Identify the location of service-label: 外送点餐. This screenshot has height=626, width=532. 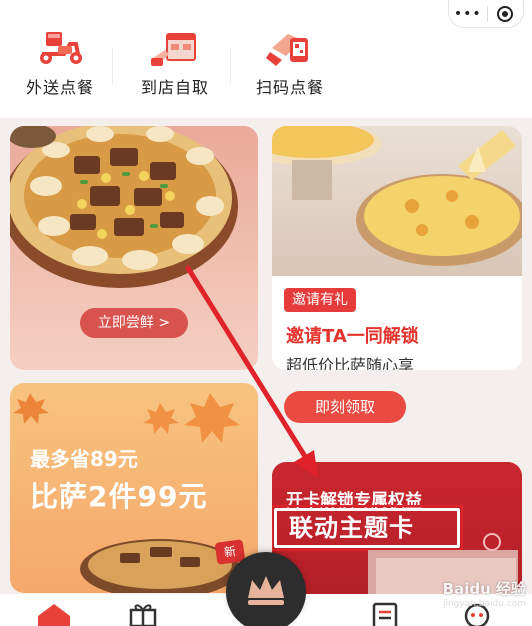
(59, 87).